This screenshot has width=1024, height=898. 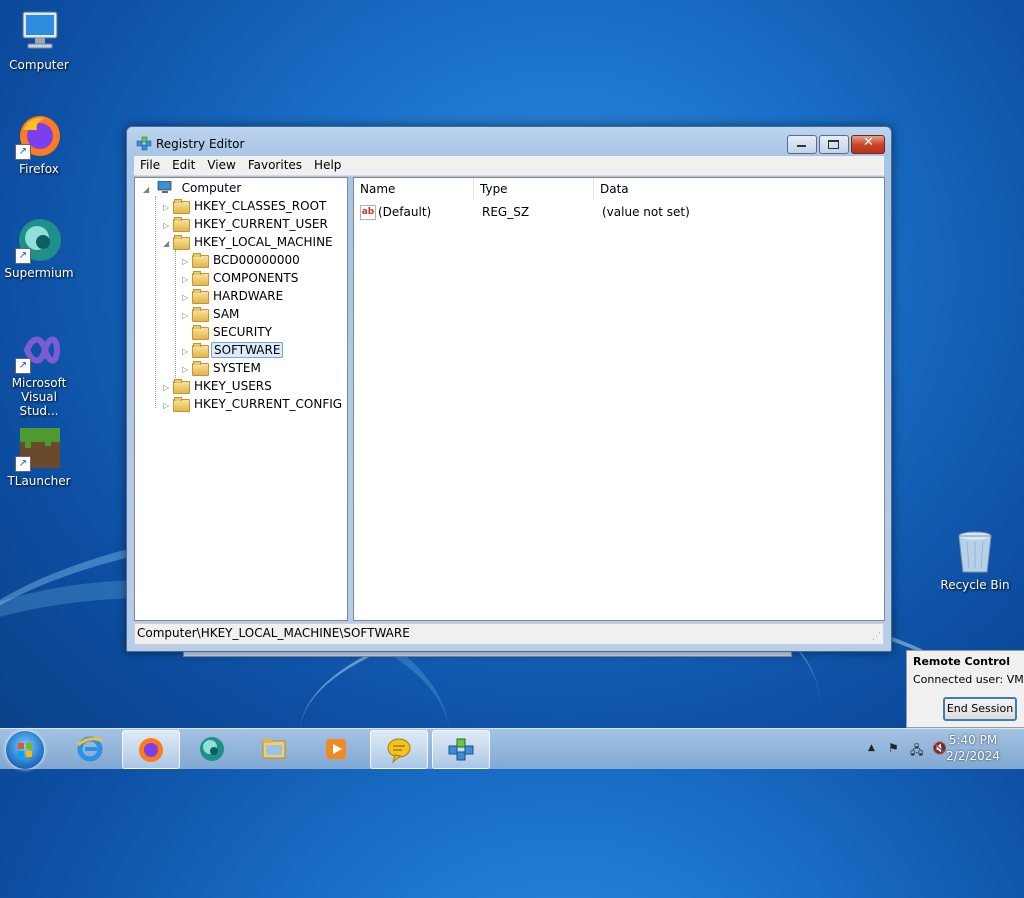 I want to click on tree-label: SECURITY, so click(x=242, y=332).